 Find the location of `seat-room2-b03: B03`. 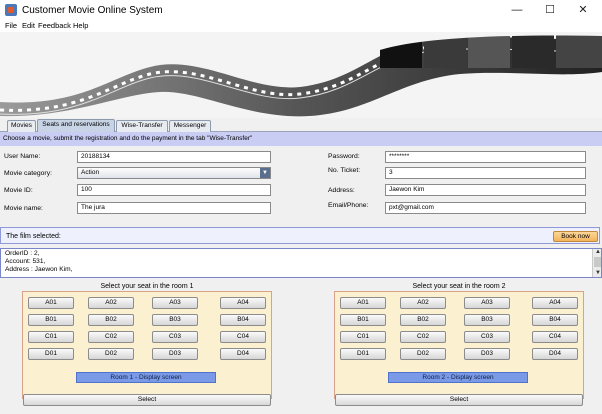

seat-room2-b03: B03 is located at coordinates (487, 320).